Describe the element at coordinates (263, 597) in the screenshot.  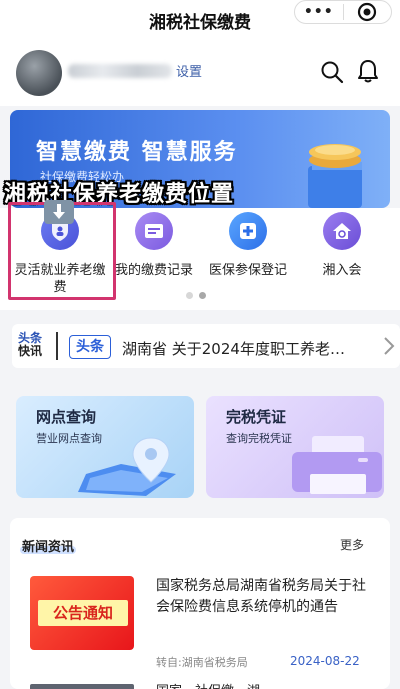
I see `news-headline: 国家税务总局湖南省税务局关于社会保险费信息系统停机的通告` at that location.